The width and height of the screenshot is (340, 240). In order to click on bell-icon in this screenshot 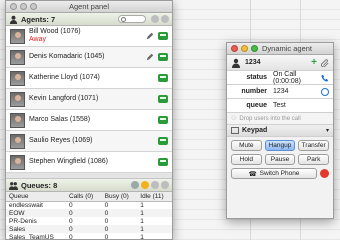, I will do `click(145, 185)`.